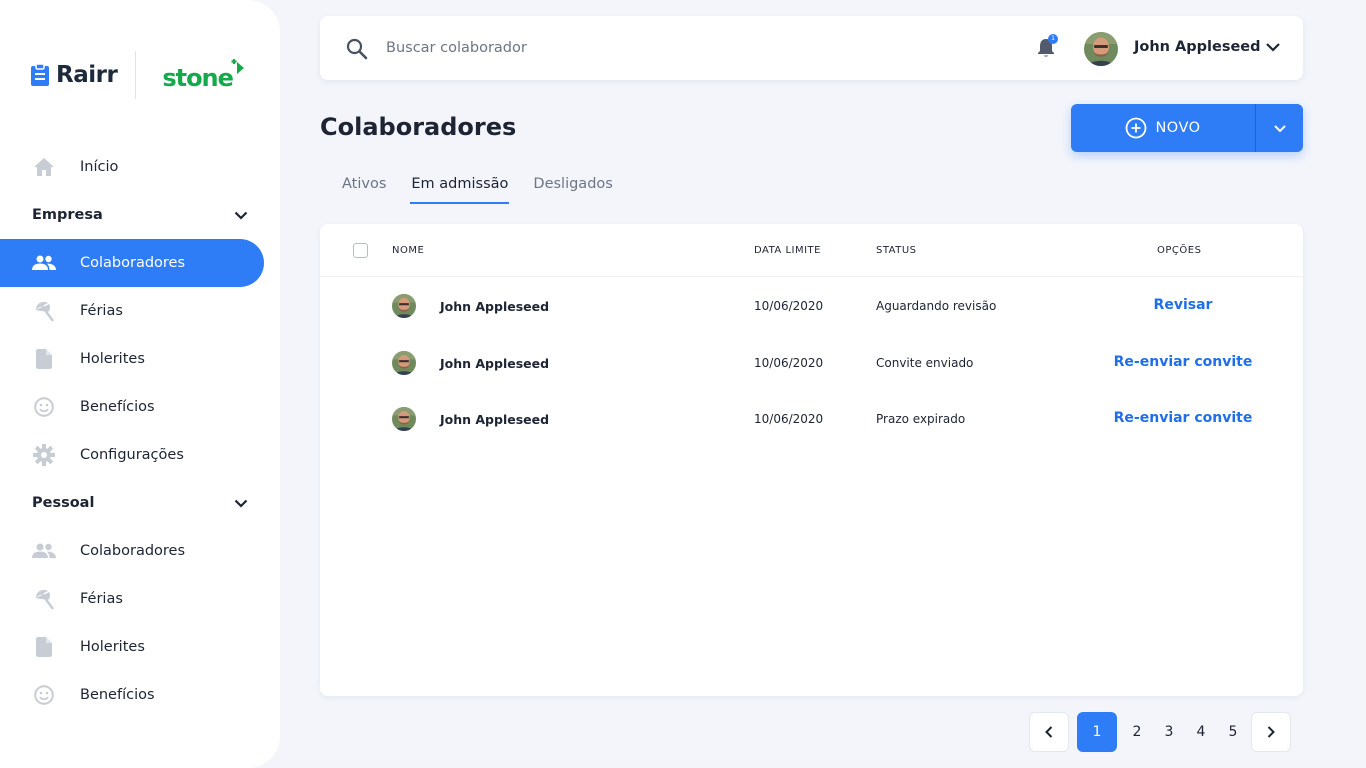 The width and height of the screenshot is (1366, 768). I want to click on sidebar-item-pessoal-ferias: Férias, so click(132, 599).